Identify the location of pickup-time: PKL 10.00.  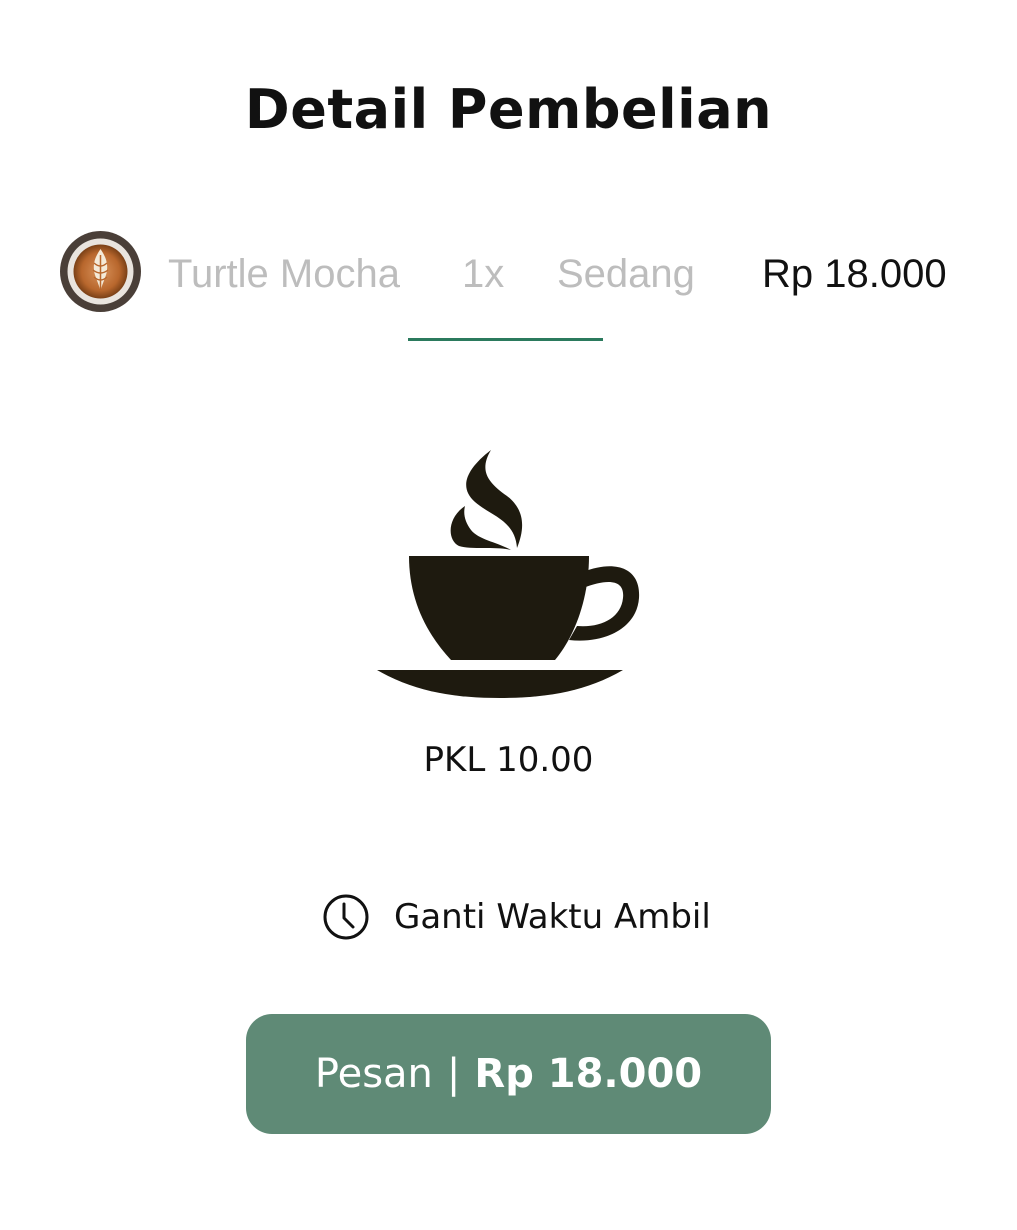
(508, 760).